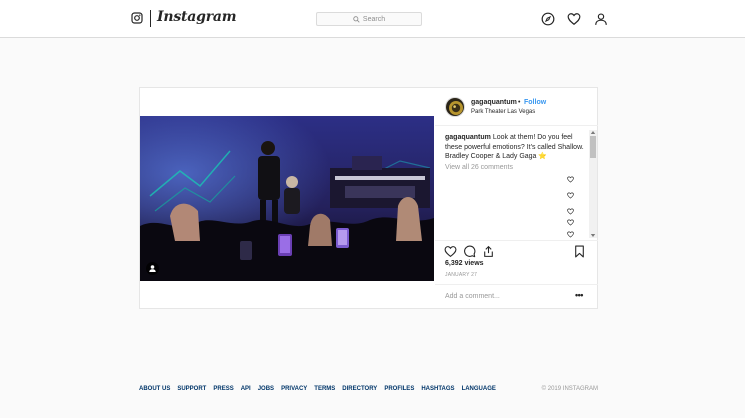  What do you see at coordinates (464, 263) in the screenshot?
I see `view-count: 6,392 views` at bounding box center [464, 263].